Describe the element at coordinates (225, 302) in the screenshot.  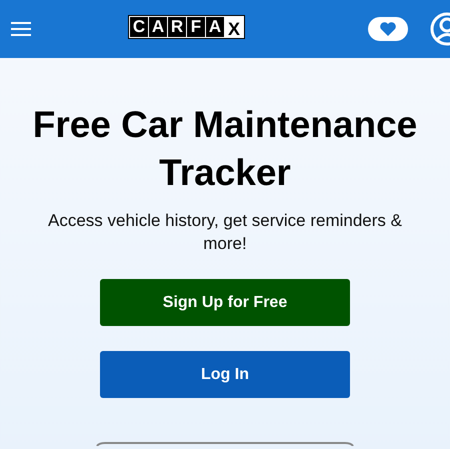
I see `sign-up-button: Sign Up for Free` at that location.